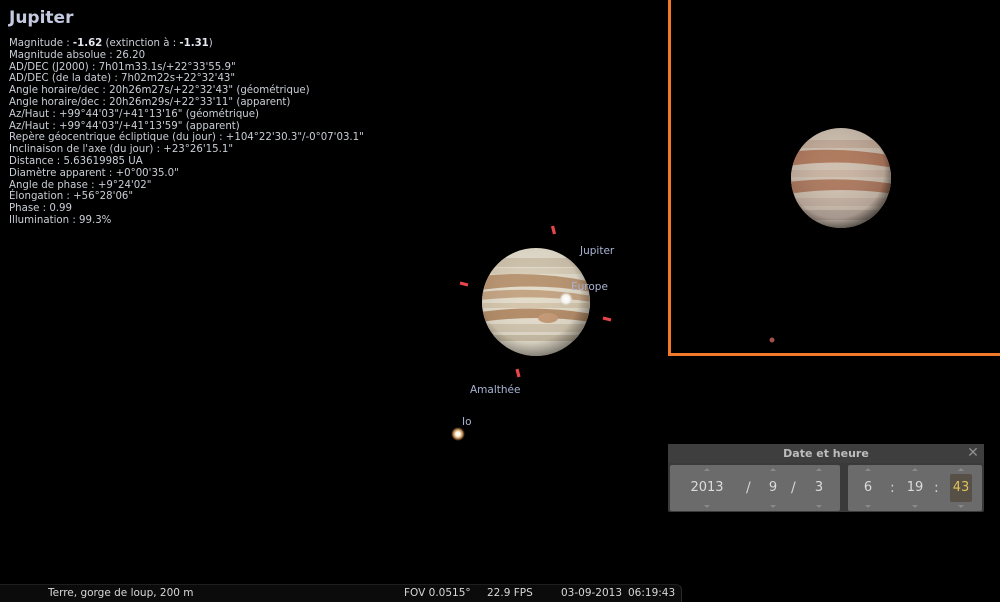 The height and width of the screenshot is (602, 1000). I want to click on month-field: 9, so click(773, 488).